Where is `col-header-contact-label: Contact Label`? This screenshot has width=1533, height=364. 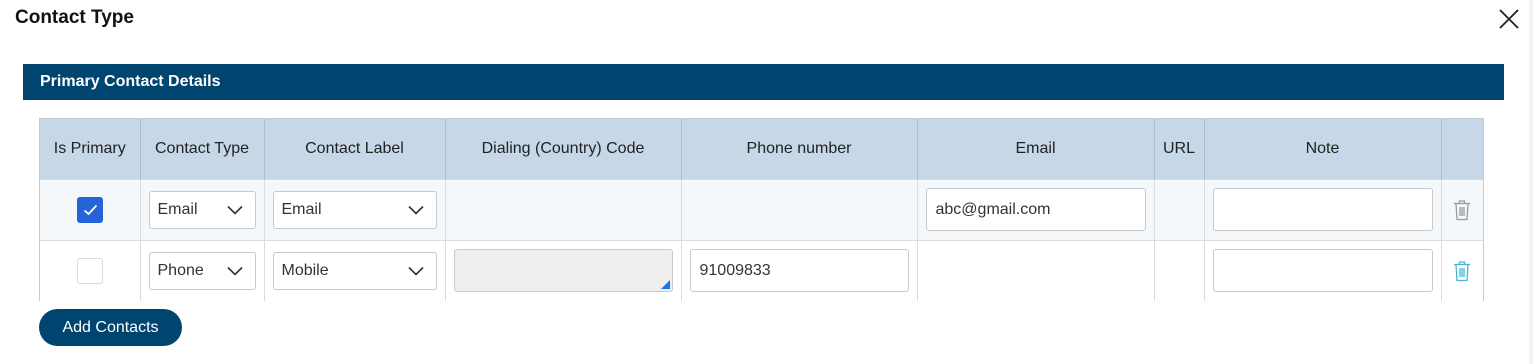 col-header-contact-label: Contact Label is located at coordinates (355, 149).